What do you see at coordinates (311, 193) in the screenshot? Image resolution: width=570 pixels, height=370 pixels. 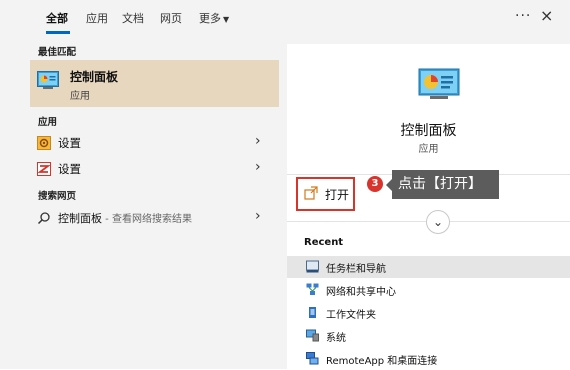 I see `open-icon` at bounding box center [311, 193].